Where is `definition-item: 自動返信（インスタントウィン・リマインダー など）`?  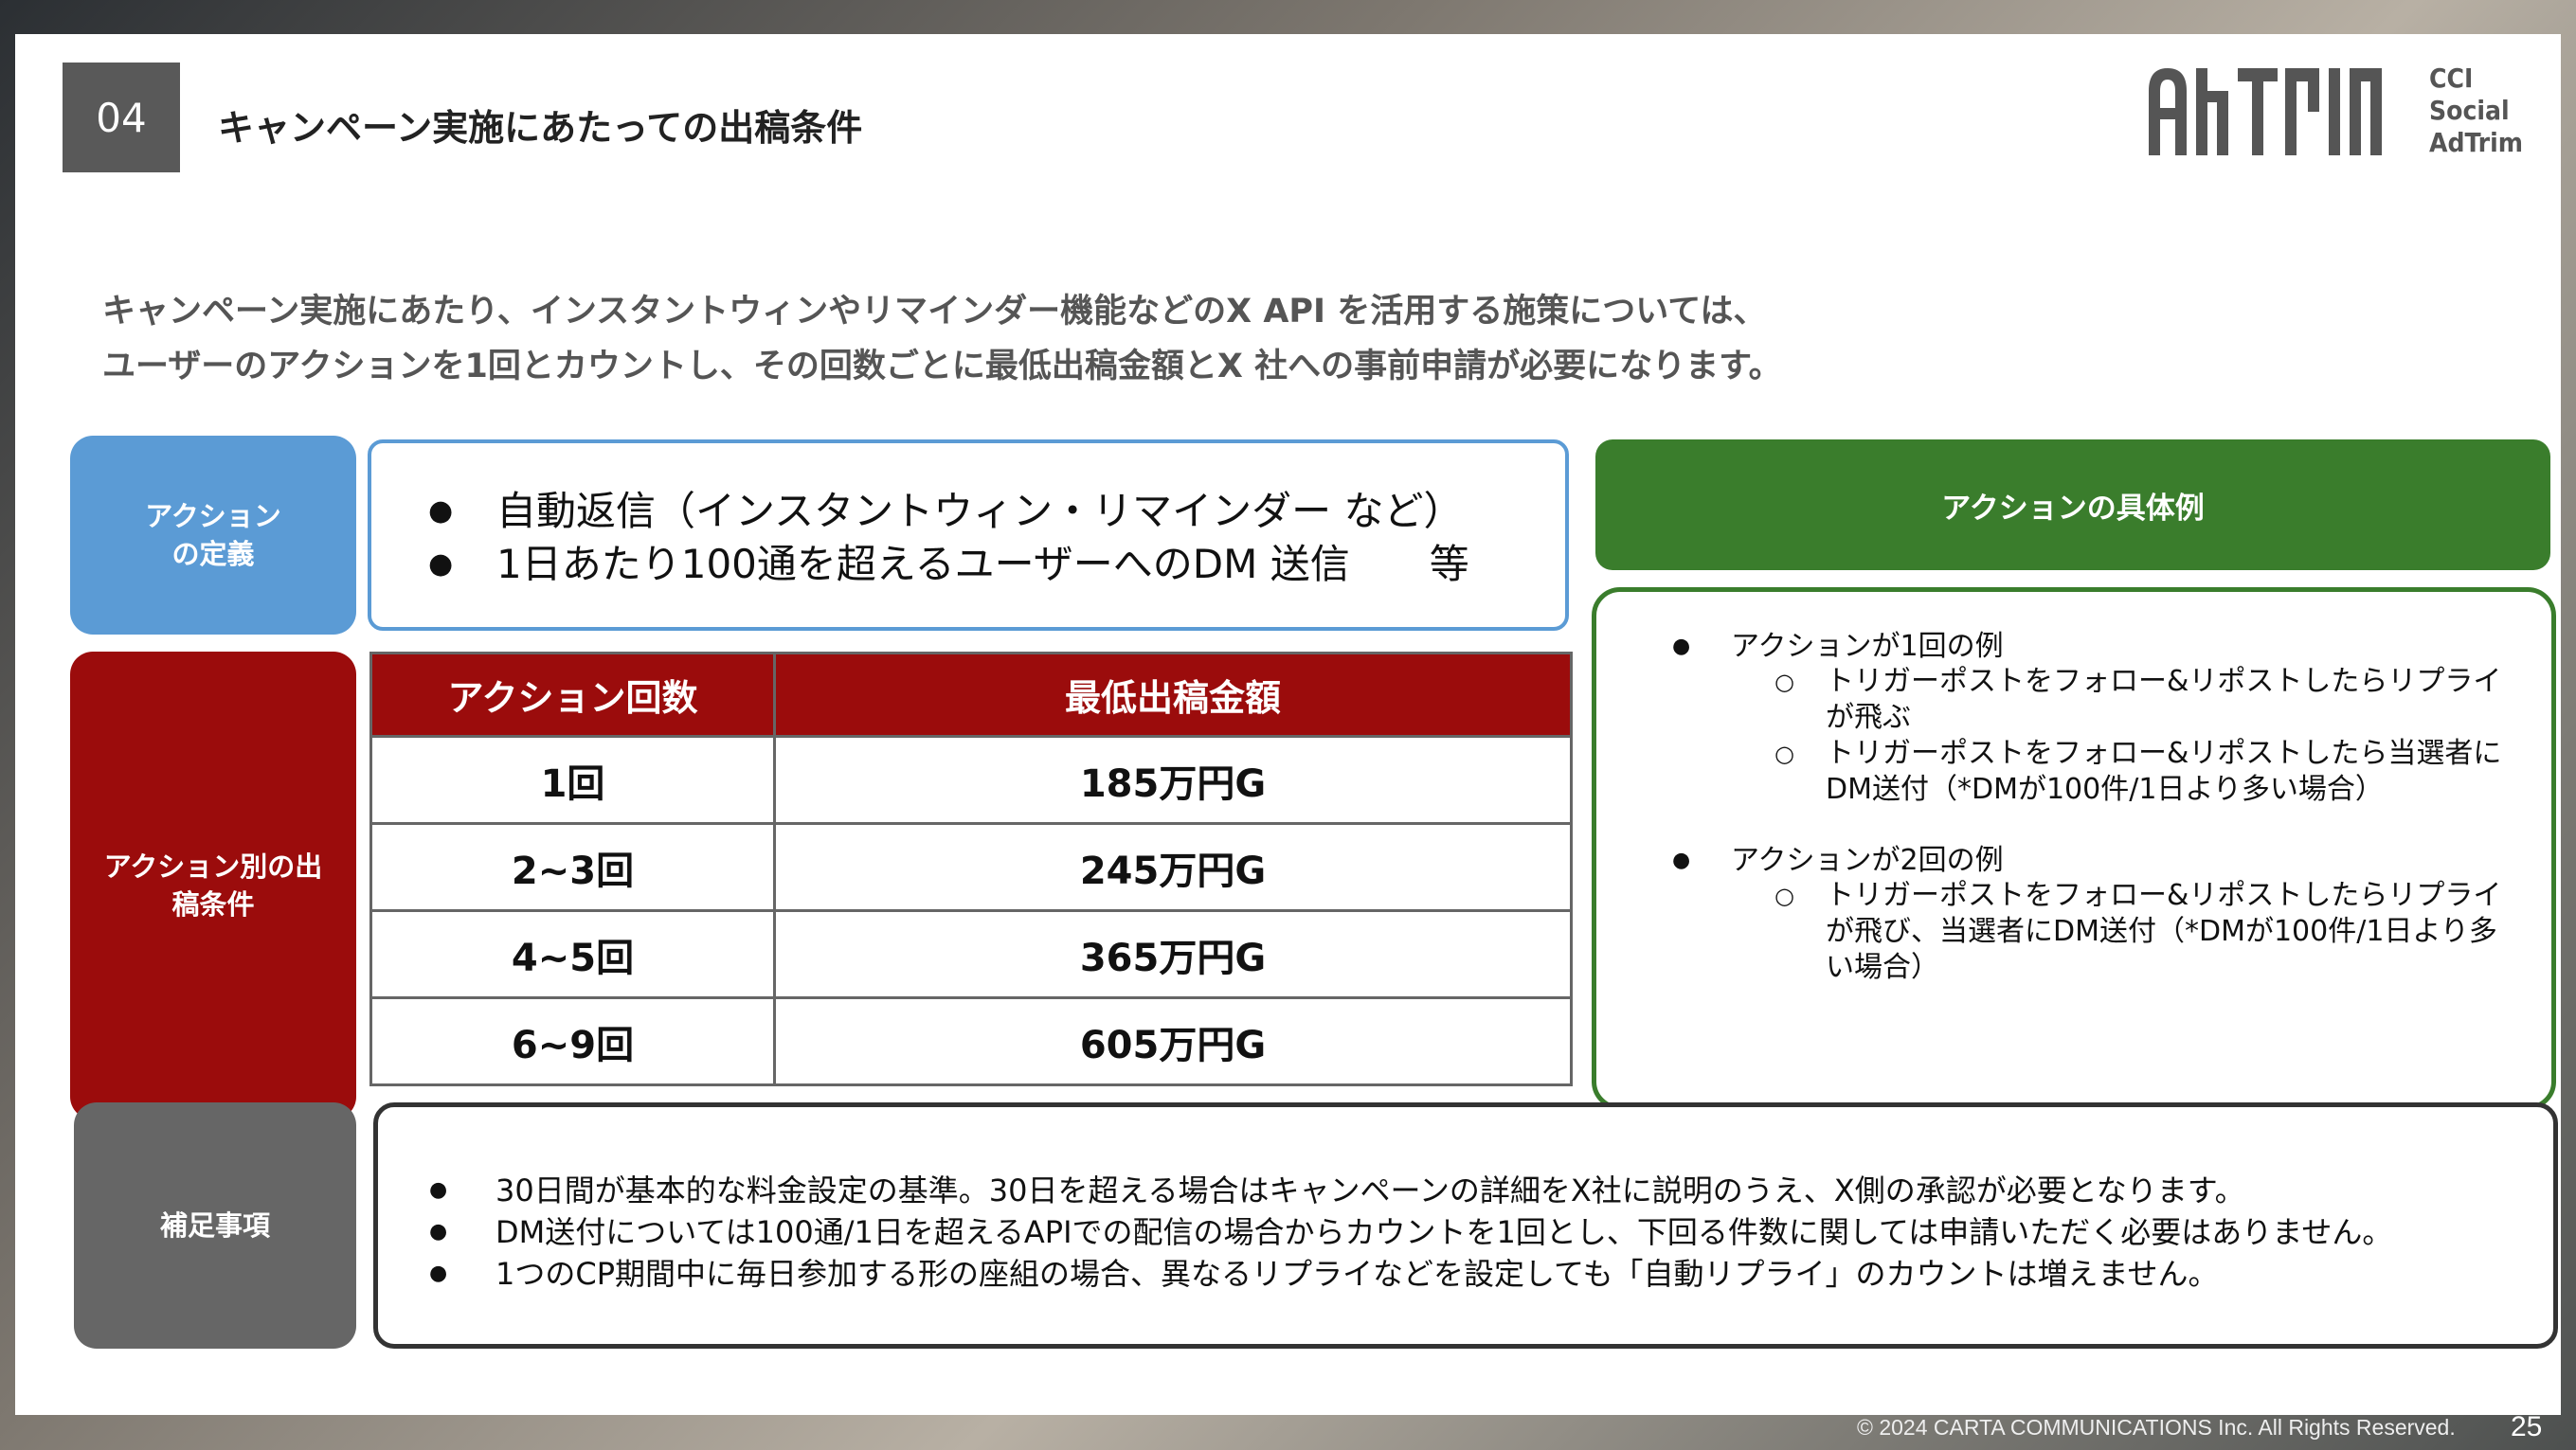 definition-item: 自動返信（インスタントウィン・リマインダー など） is located at coordinates (996, 511).